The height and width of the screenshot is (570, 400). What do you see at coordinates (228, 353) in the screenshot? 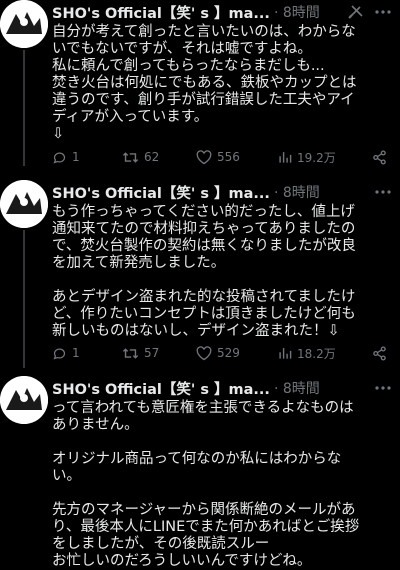
I see `like-count: 529` at bounding box center [228, 353].